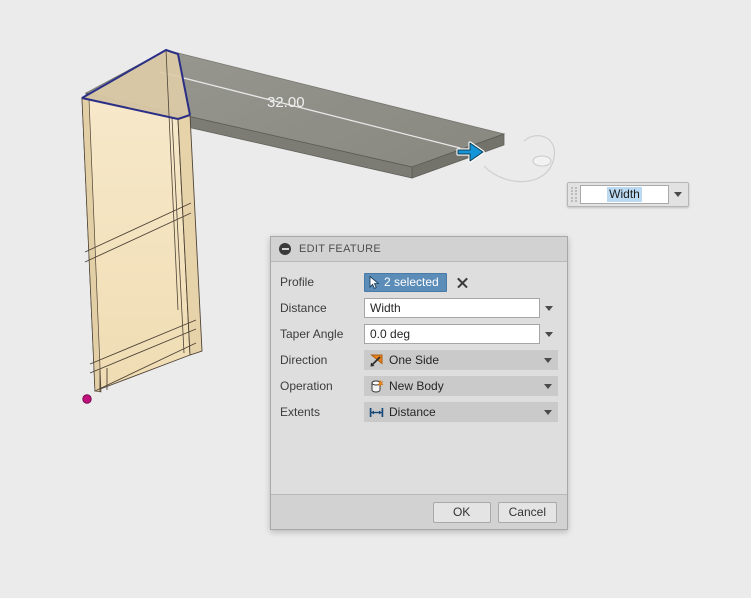  I want to click on ok-button: OK, so click(461, 512).